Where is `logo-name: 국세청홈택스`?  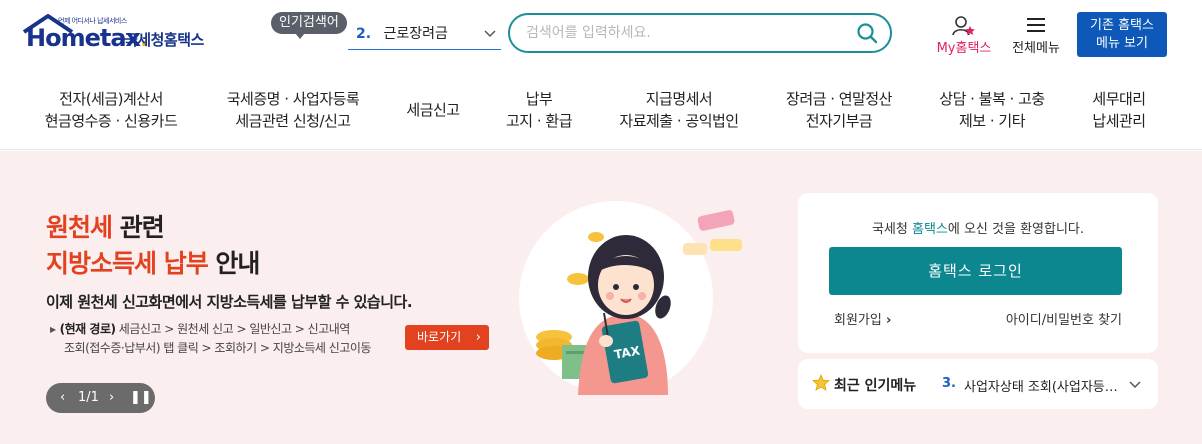
logo-name: 국세청홈택스 is located at coordinates (164, 40).